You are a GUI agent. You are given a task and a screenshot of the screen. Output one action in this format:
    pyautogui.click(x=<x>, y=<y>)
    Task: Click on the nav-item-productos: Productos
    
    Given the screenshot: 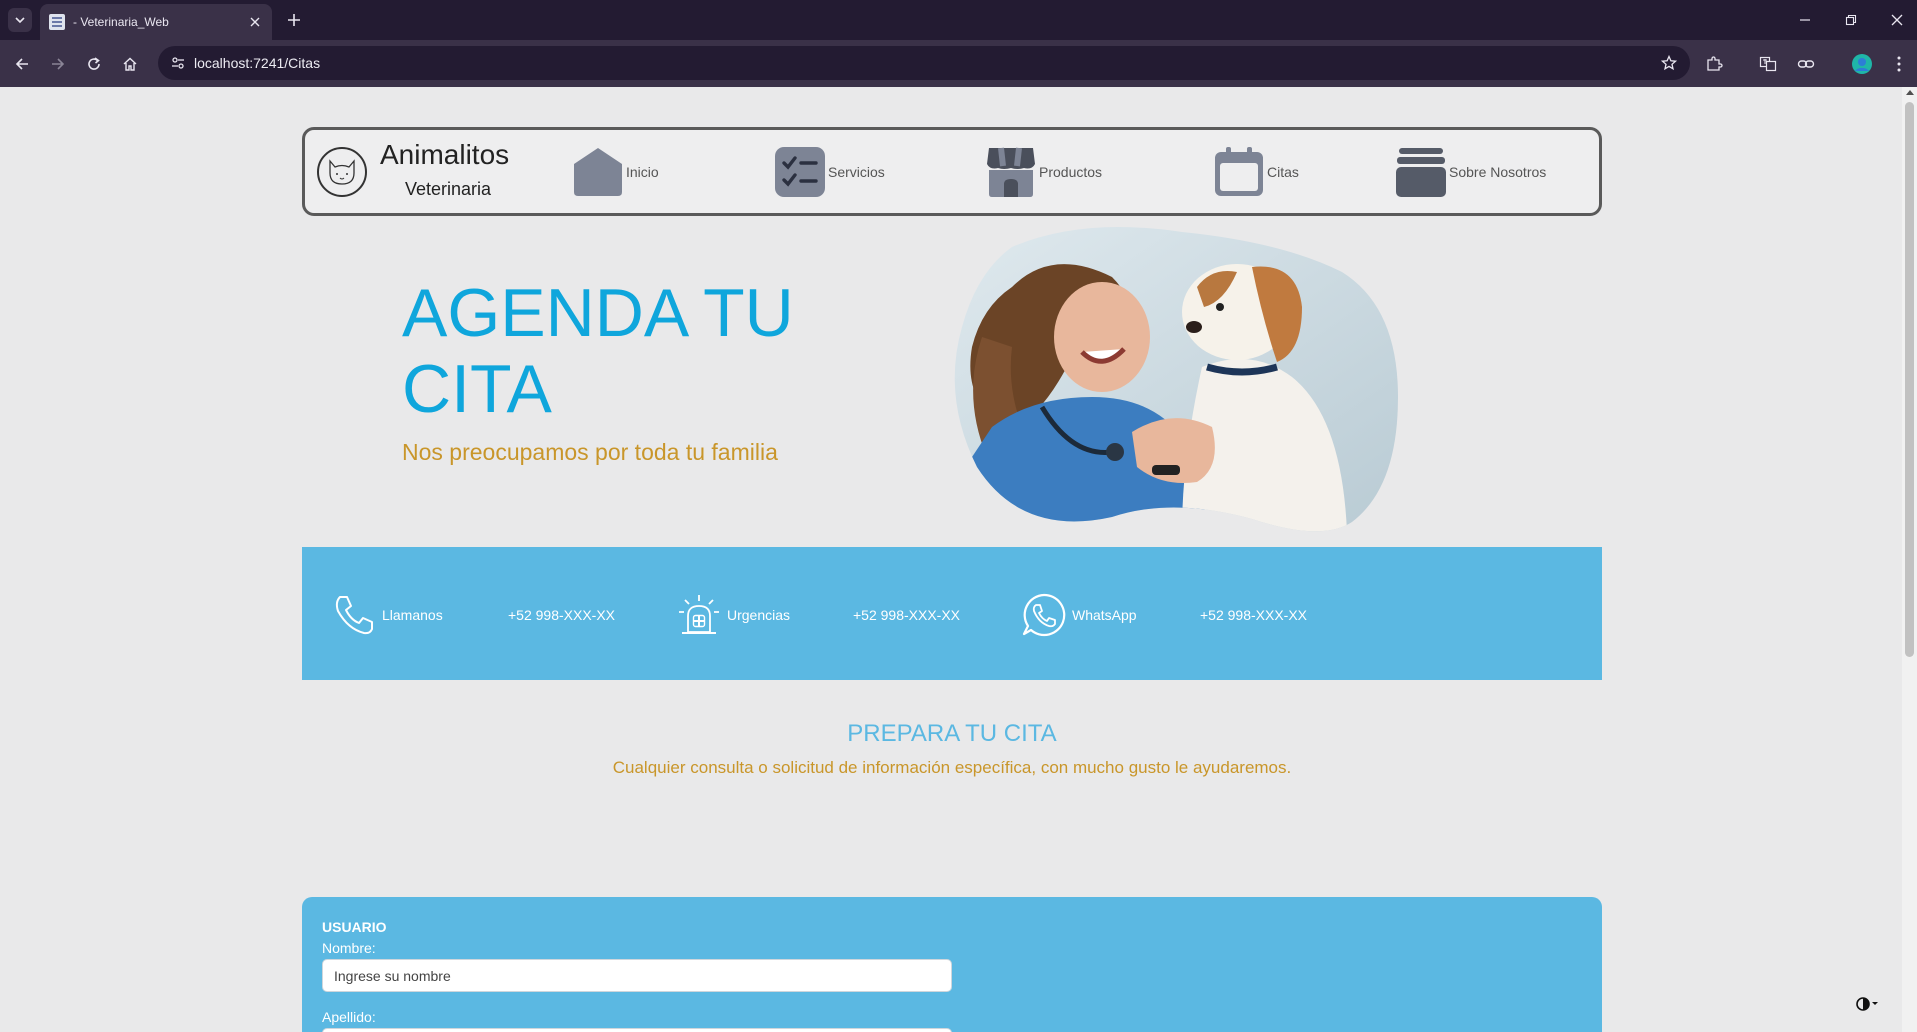 What is the action you would take?
    pyautogui.click(x=1043, y=172)
    